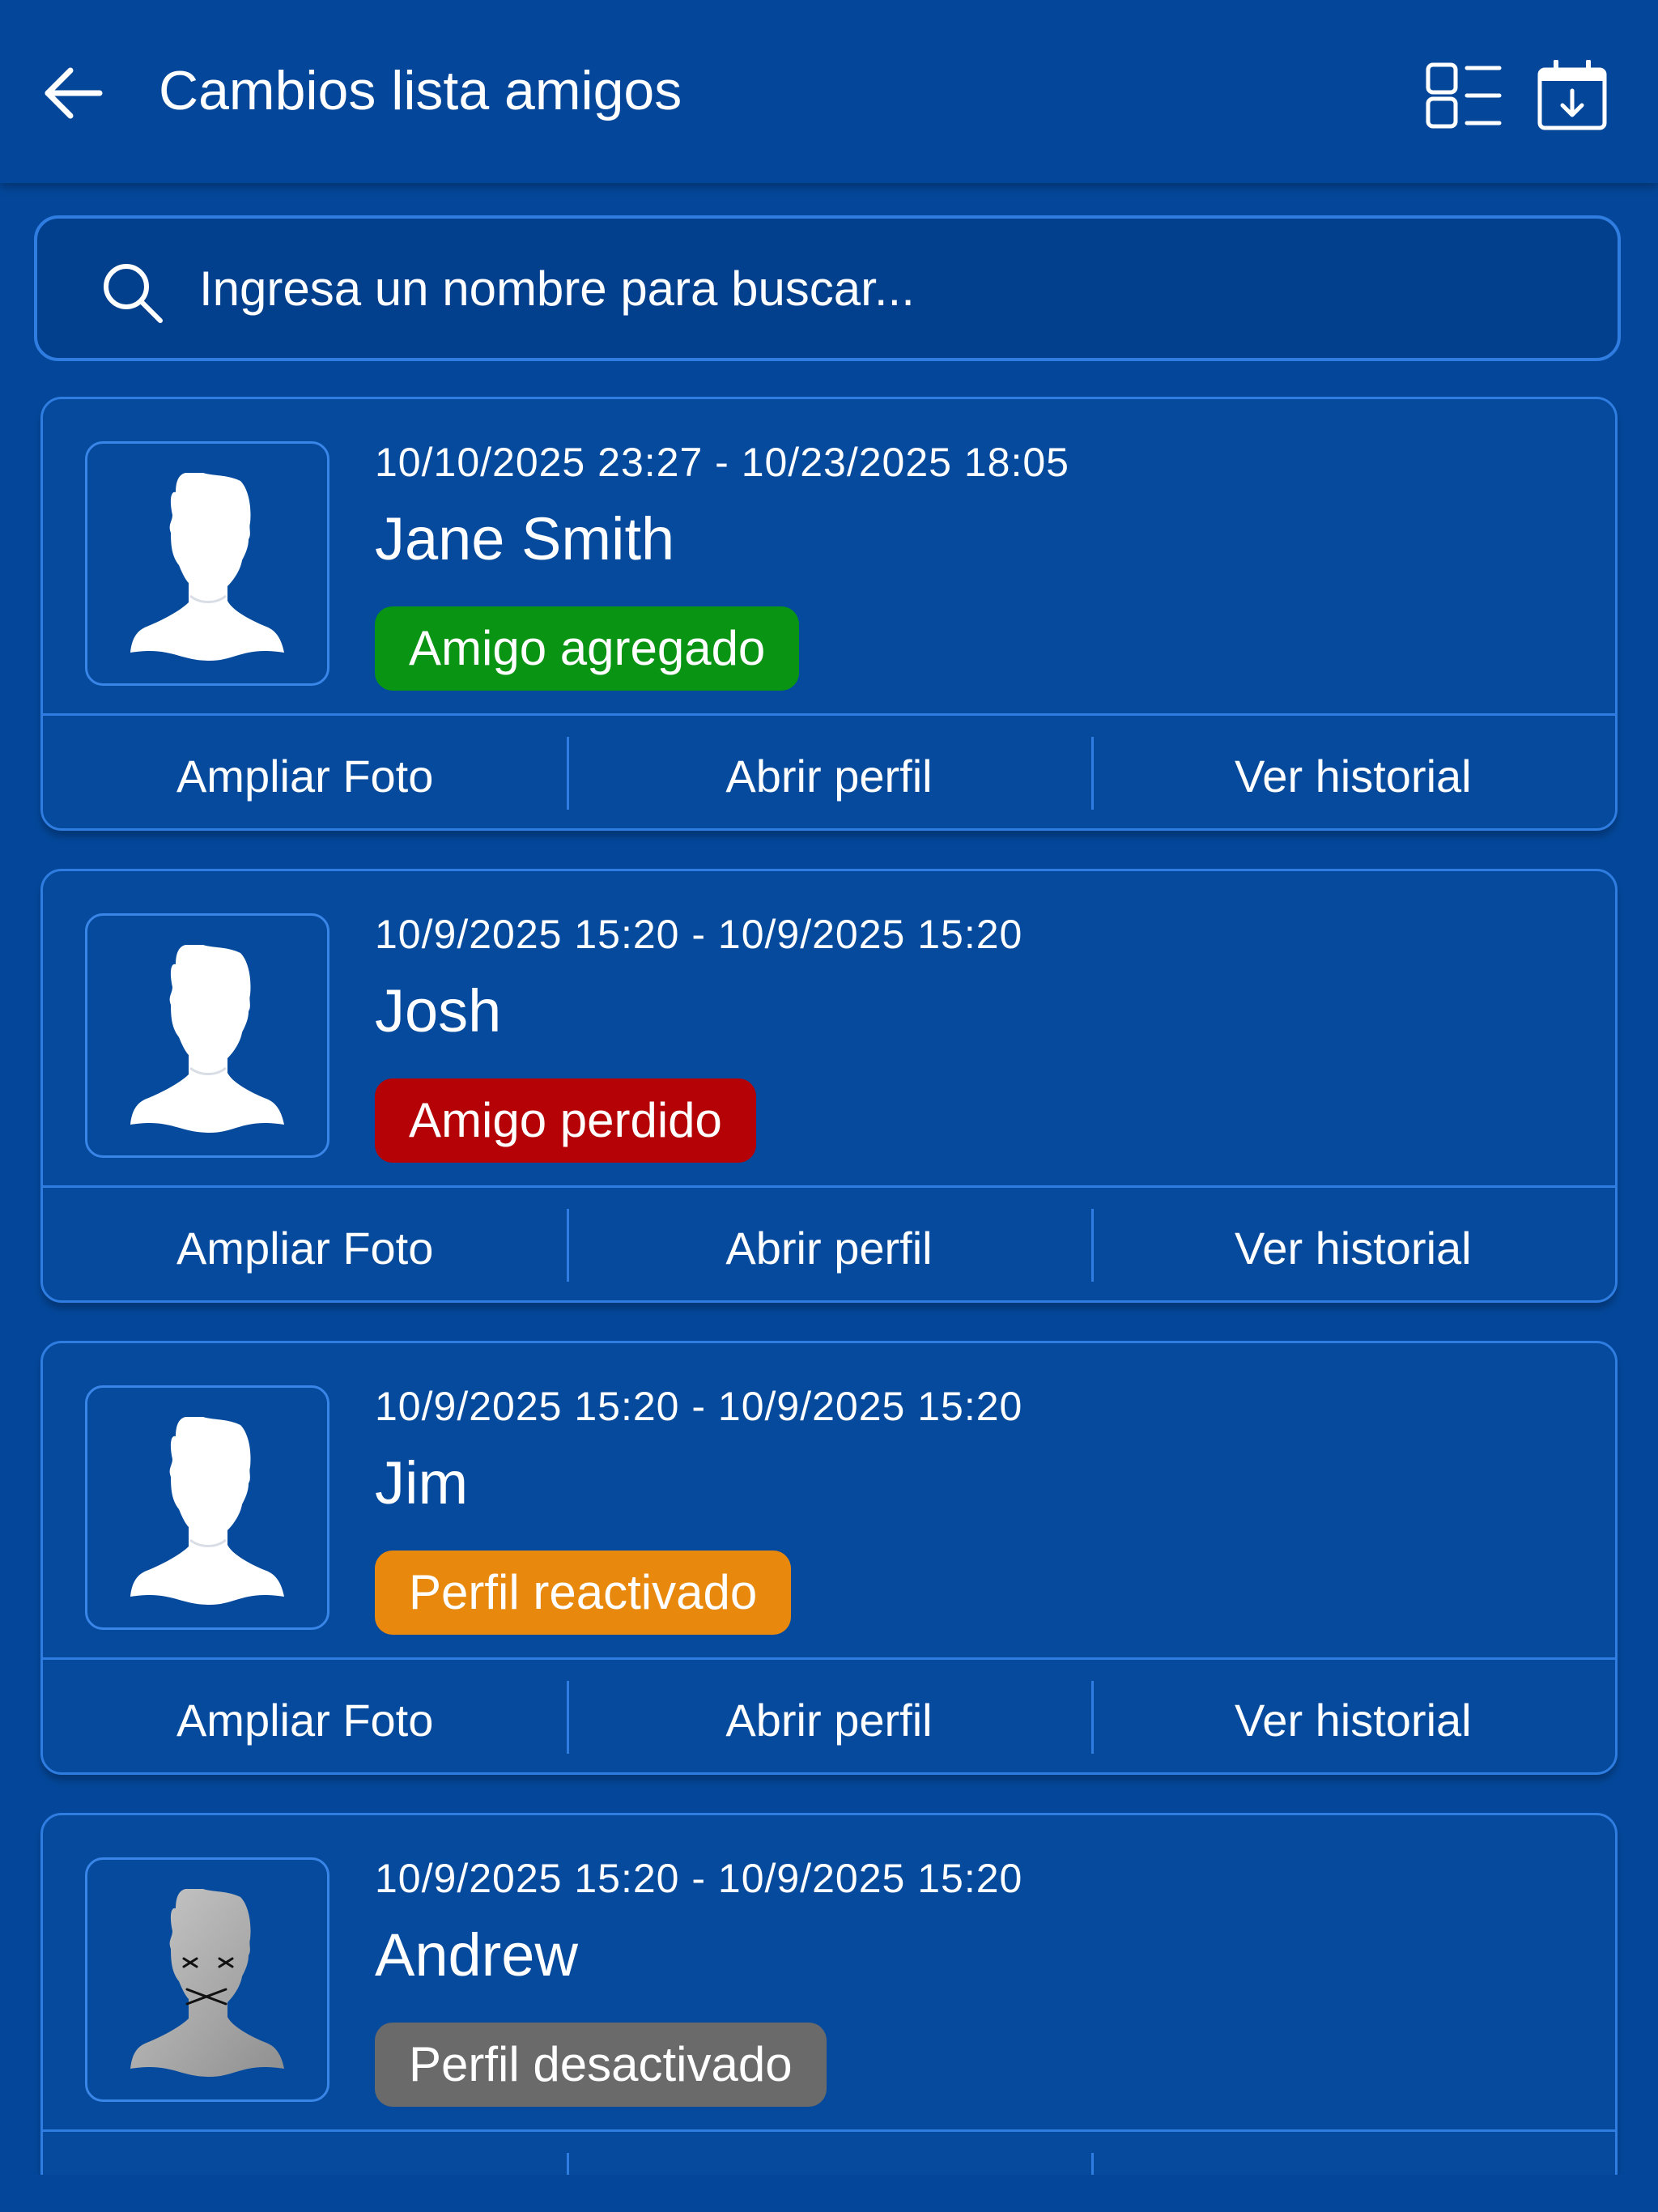 The height and width of the screenshot is (2212, 1658). I want to click on deactivated-avatar-icon, so click(207, 1983).